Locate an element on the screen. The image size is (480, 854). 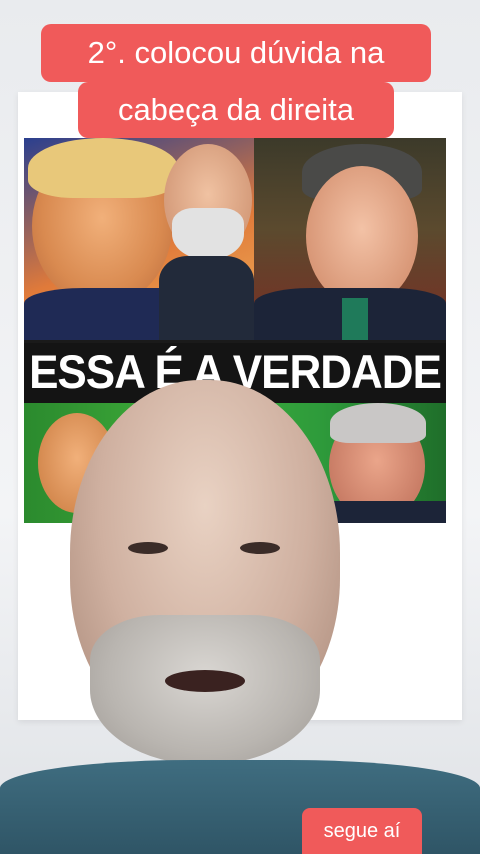
person-hair is located at coordinates (103, 168).